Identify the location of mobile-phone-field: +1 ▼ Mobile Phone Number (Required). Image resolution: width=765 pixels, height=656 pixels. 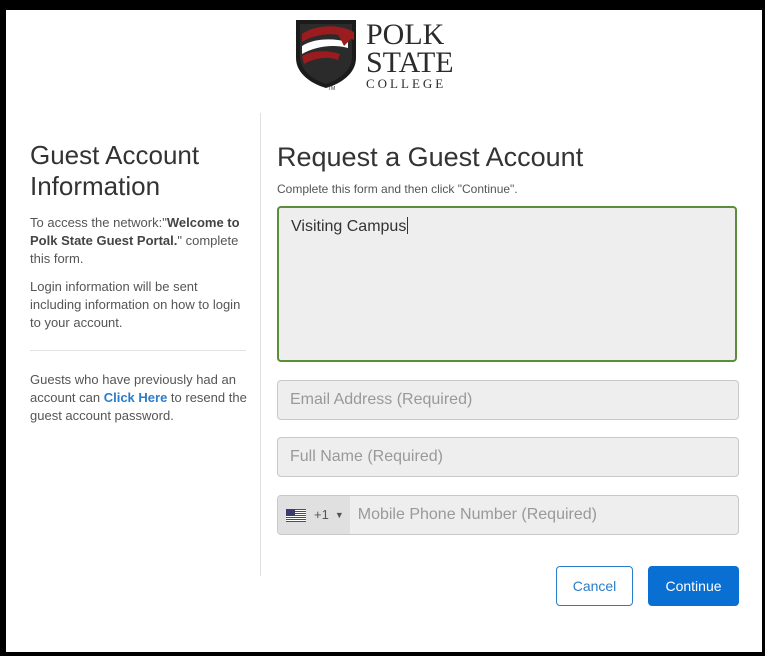
(508, 515).